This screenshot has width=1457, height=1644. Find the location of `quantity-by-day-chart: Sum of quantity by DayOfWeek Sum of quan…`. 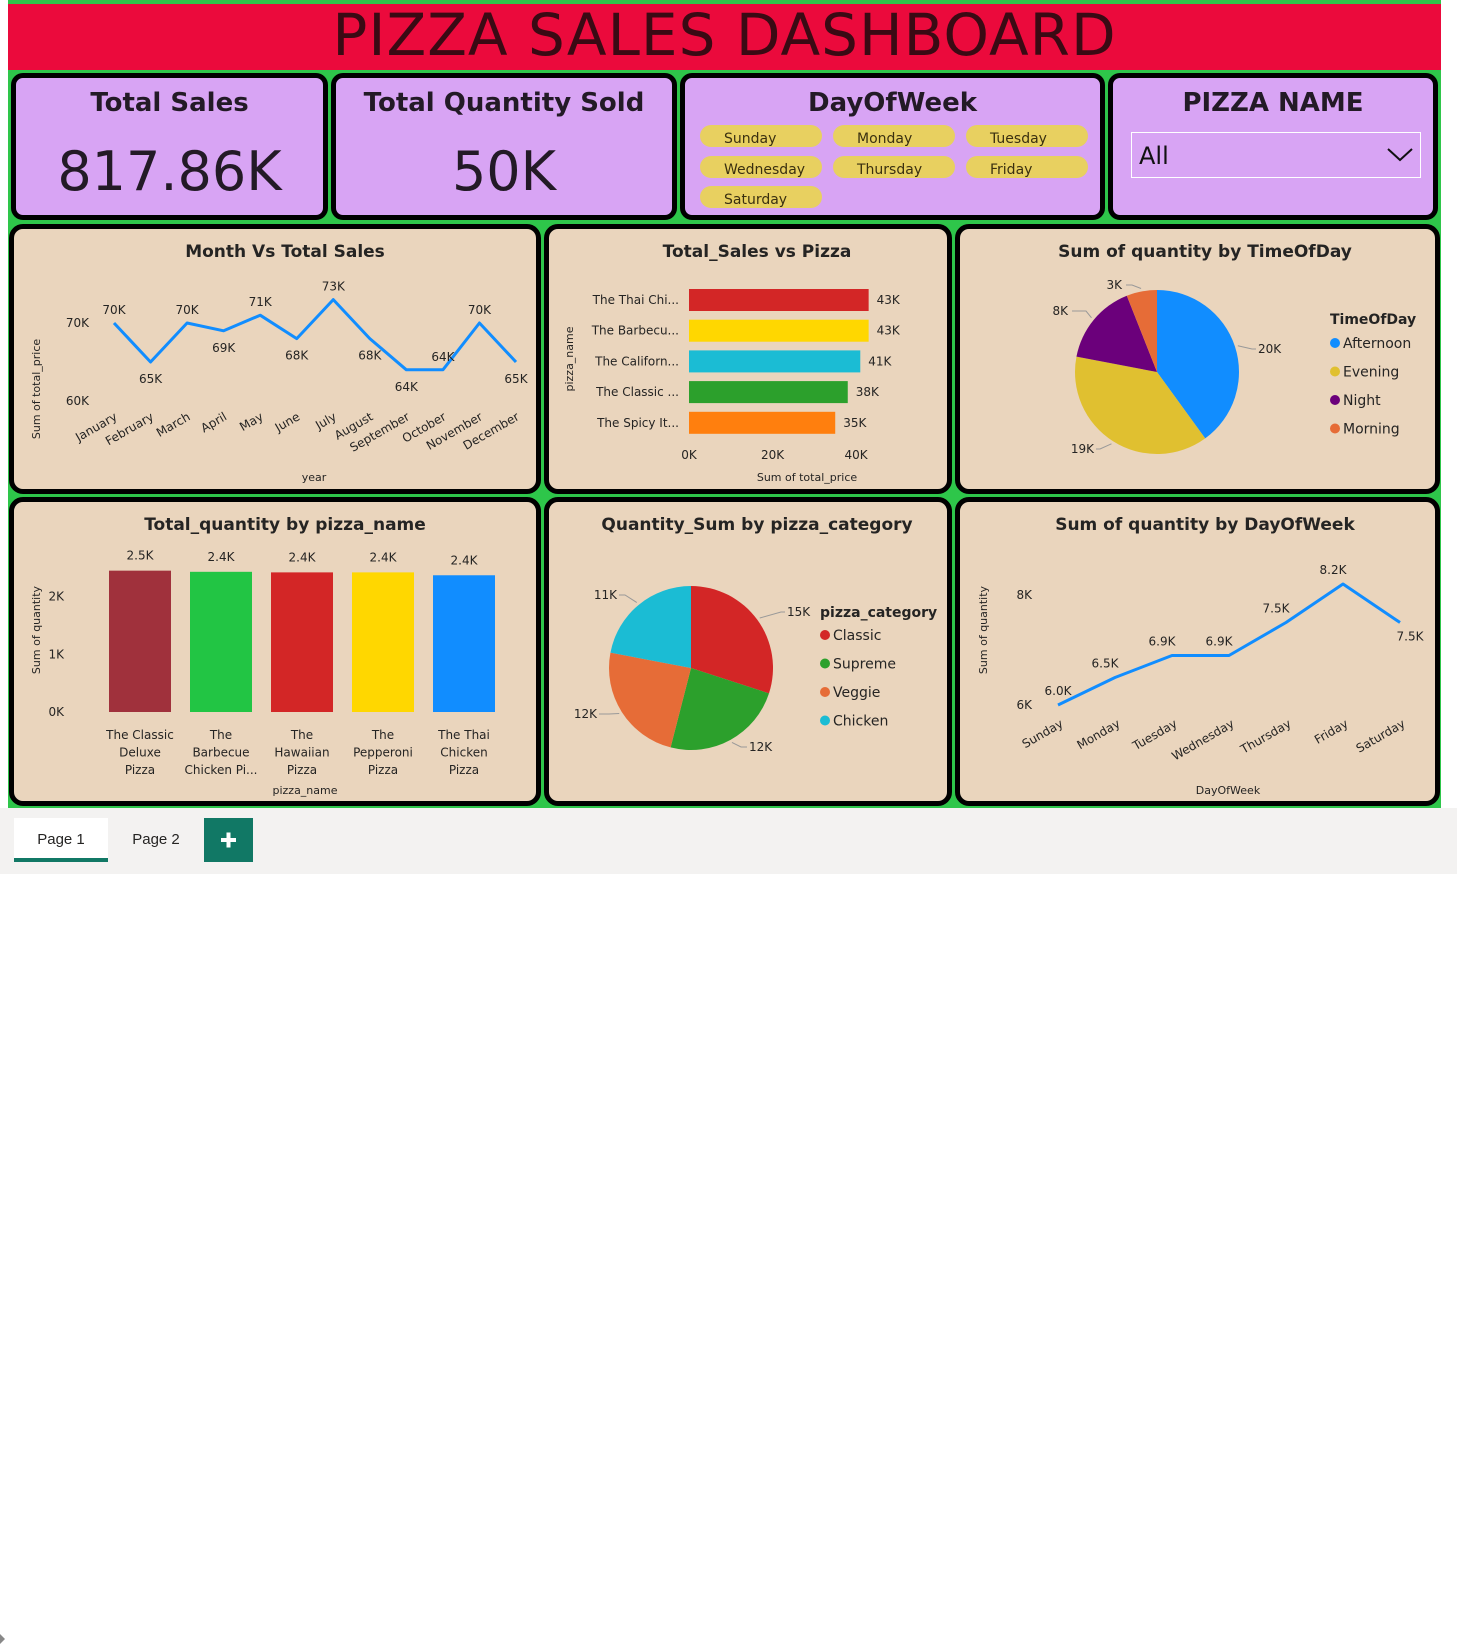

quantity-by-day-chart: Sum of quantity by DayOfWeek Sum of quan… is located at coordinates (1197, 651).